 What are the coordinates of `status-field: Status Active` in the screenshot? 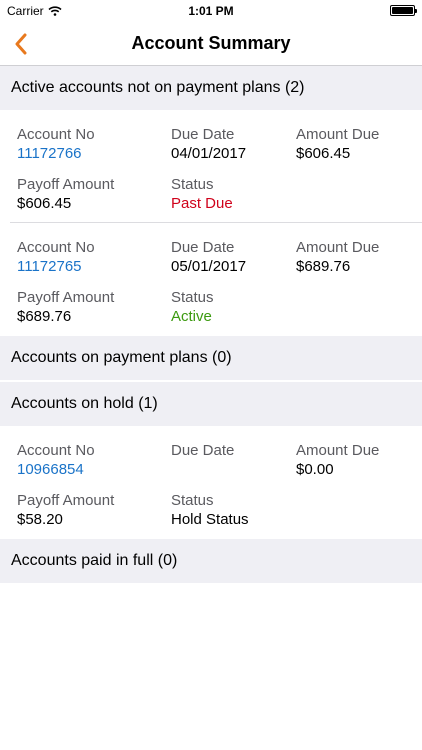 It's located at (192, 308).